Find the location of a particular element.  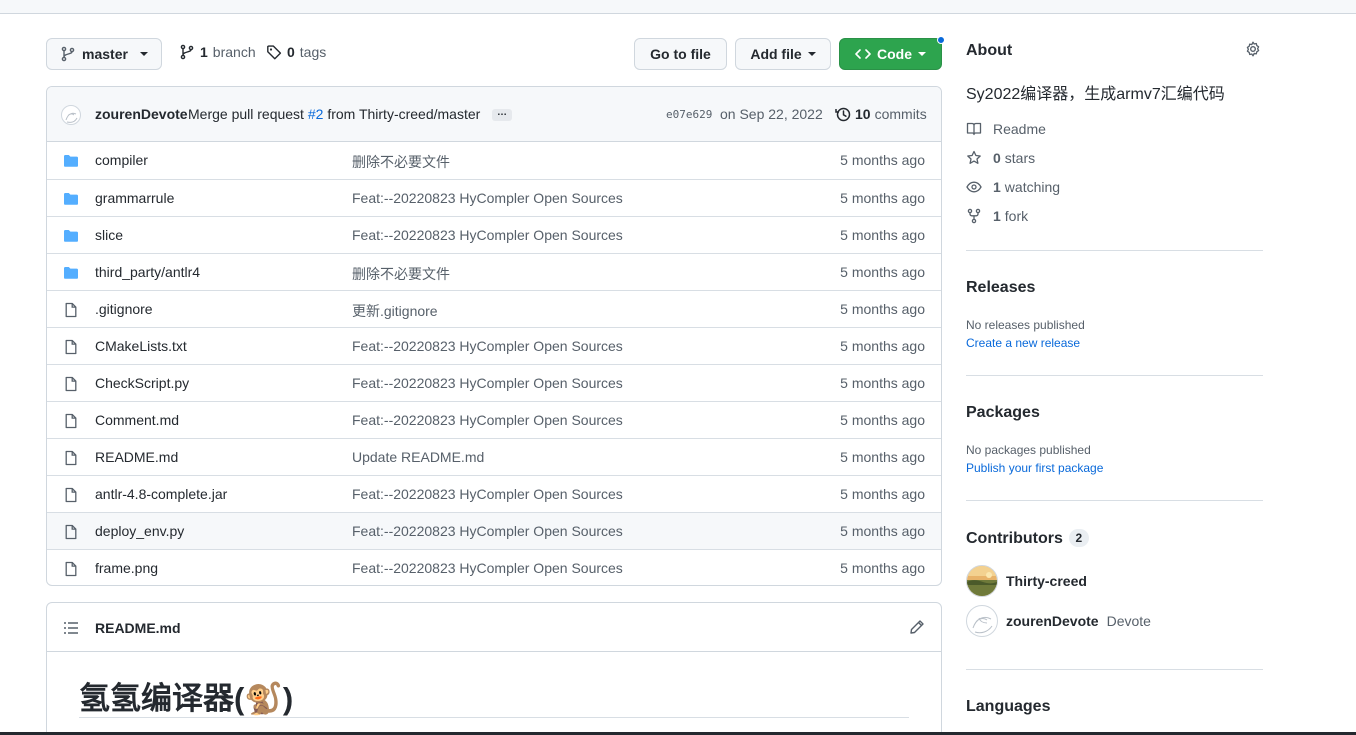

file-name-link: CheckScript.py is located at coordinates (142, 383).